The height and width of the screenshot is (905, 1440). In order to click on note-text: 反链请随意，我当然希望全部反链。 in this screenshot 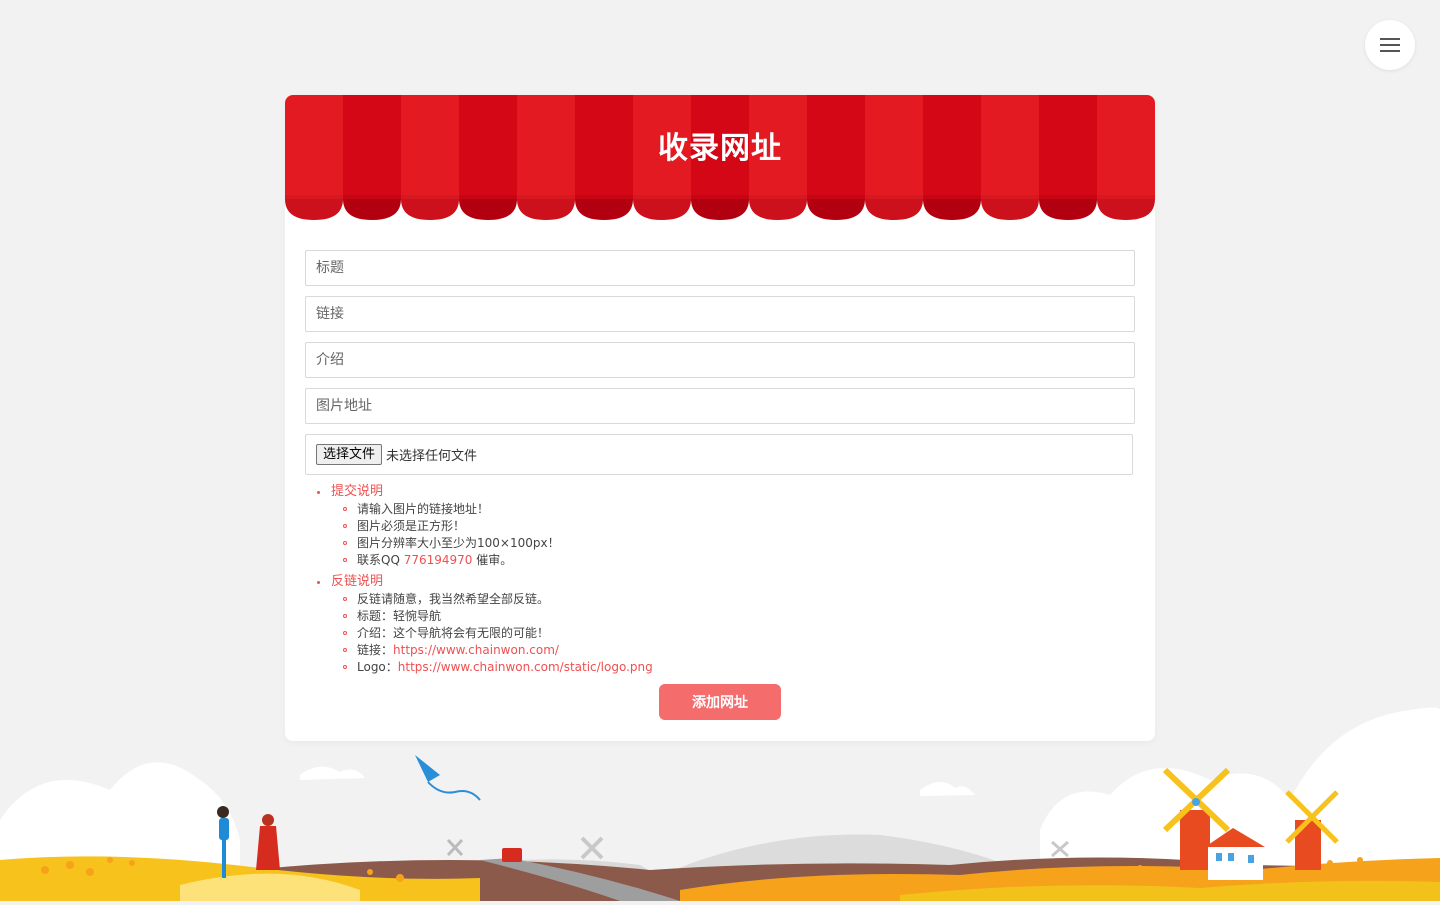, I will do `click(453, 599)`.